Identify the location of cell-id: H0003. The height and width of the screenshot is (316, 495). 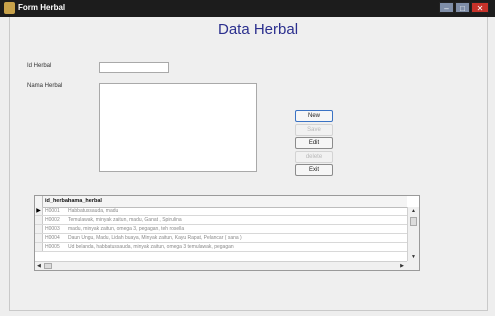
(55, 229).